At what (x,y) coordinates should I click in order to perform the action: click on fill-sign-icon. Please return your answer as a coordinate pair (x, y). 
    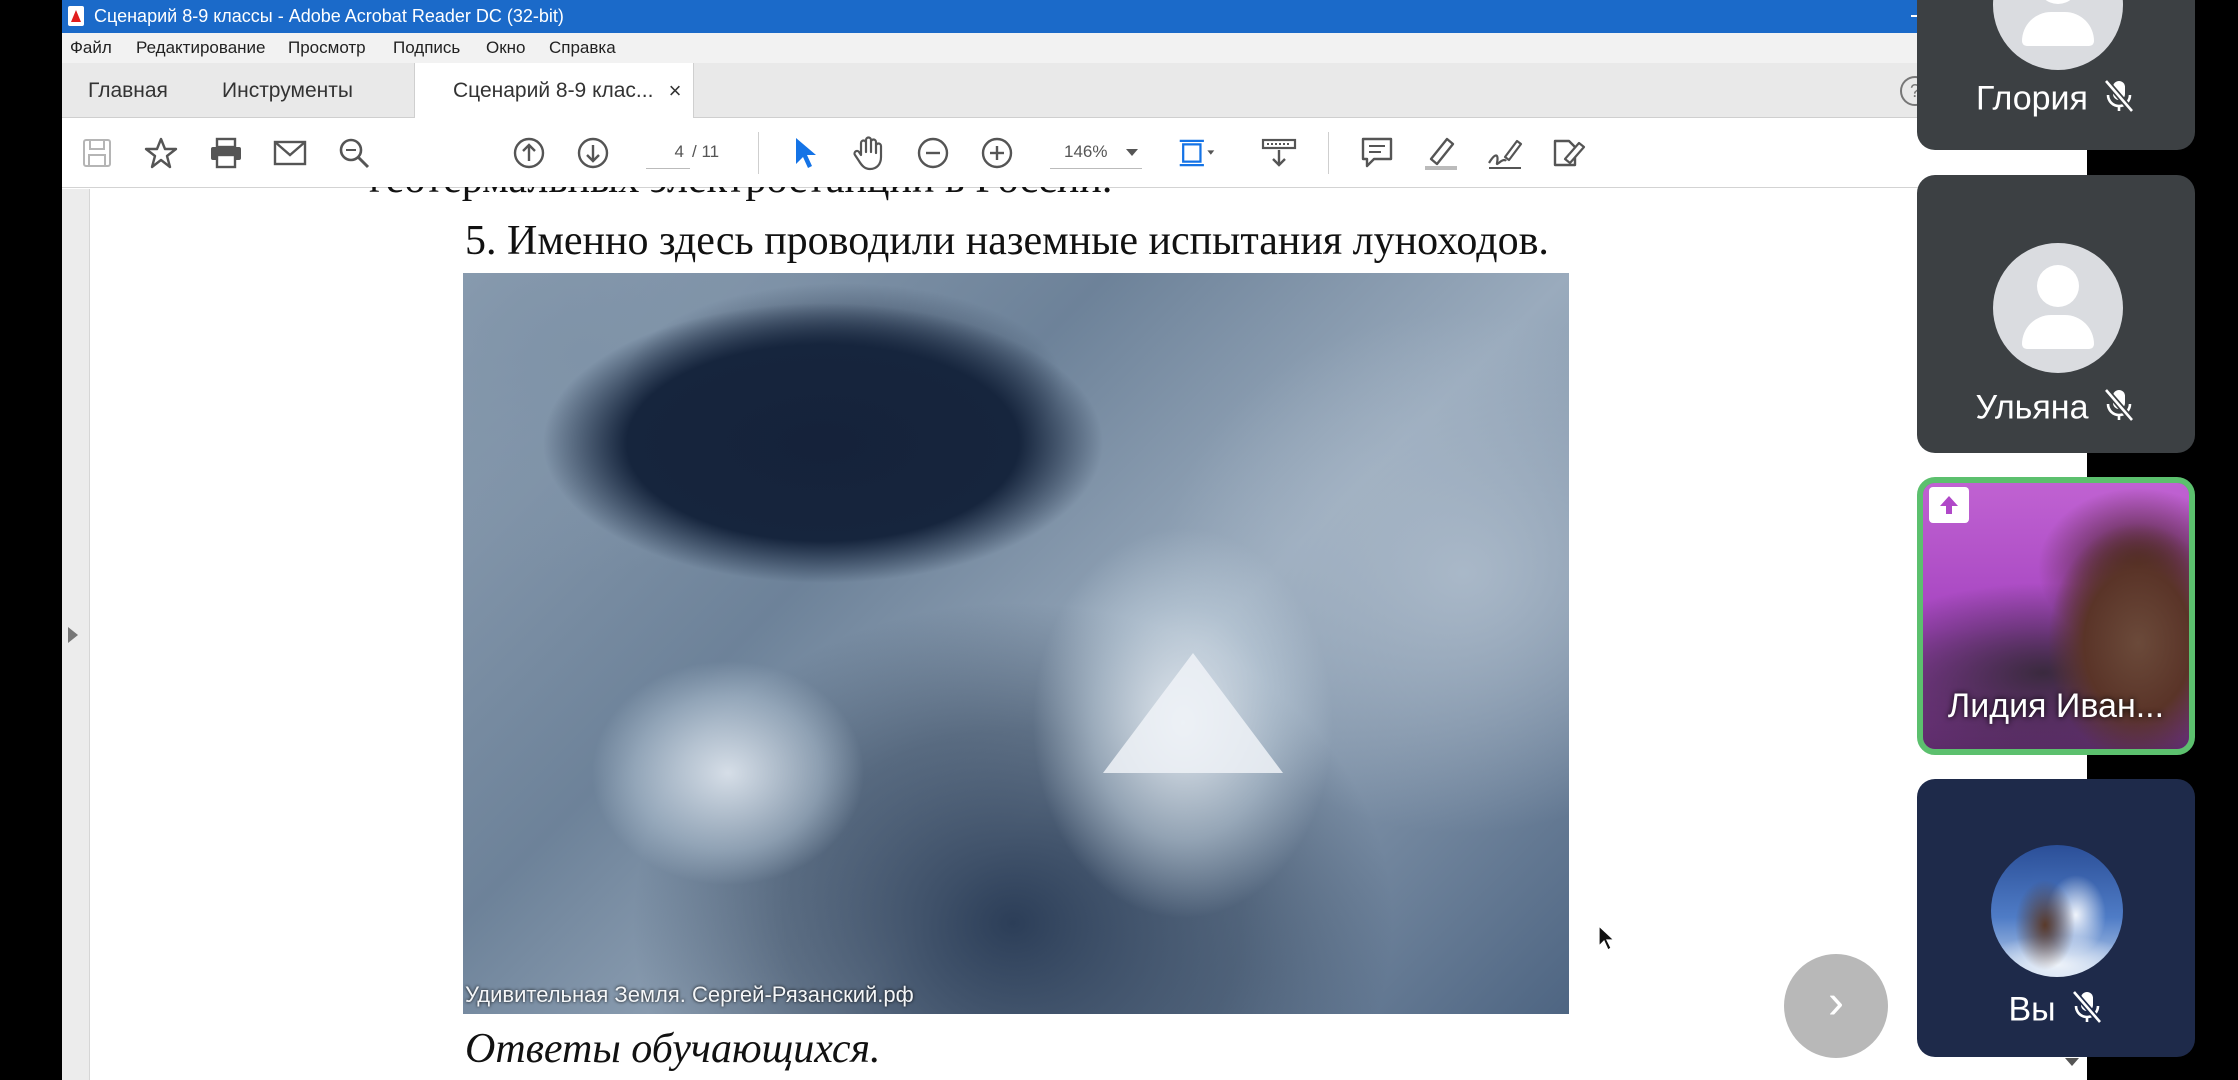
    Looking at the image, I should click on (1569, 153).